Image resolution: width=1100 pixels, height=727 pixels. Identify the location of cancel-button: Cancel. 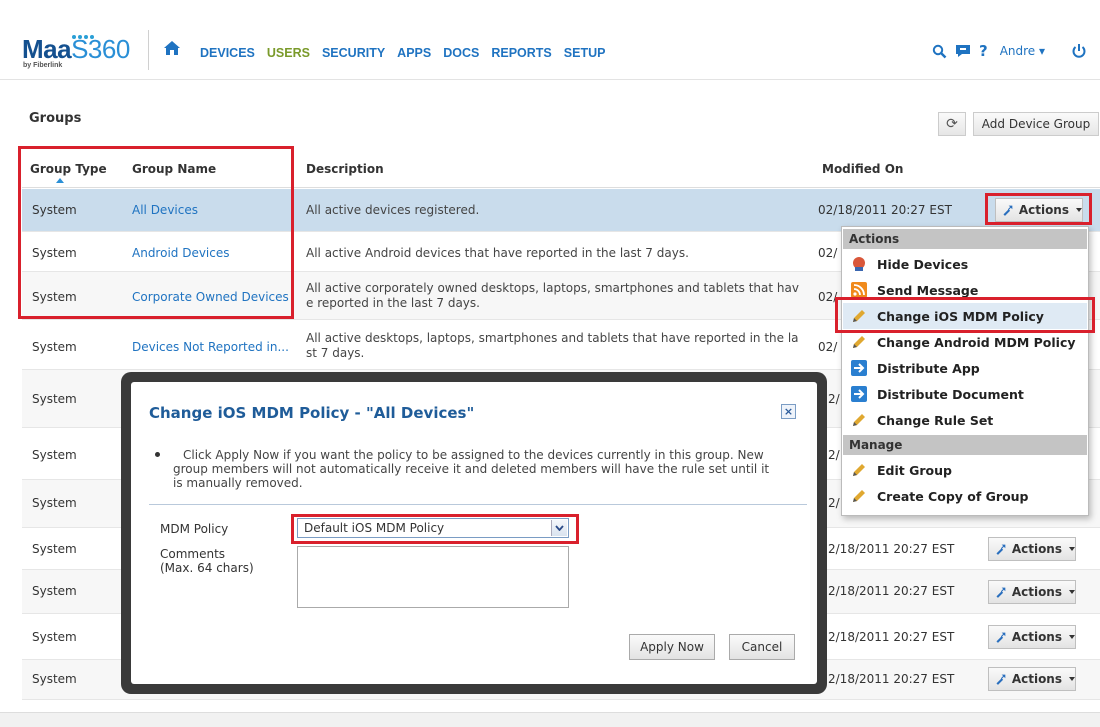
(762, 647).